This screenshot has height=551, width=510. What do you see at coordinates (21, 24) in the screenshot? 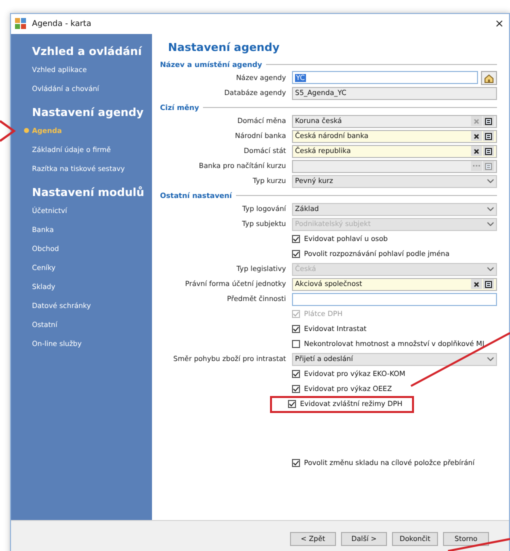
I see `app-icon` at bounding box center [21, 24].